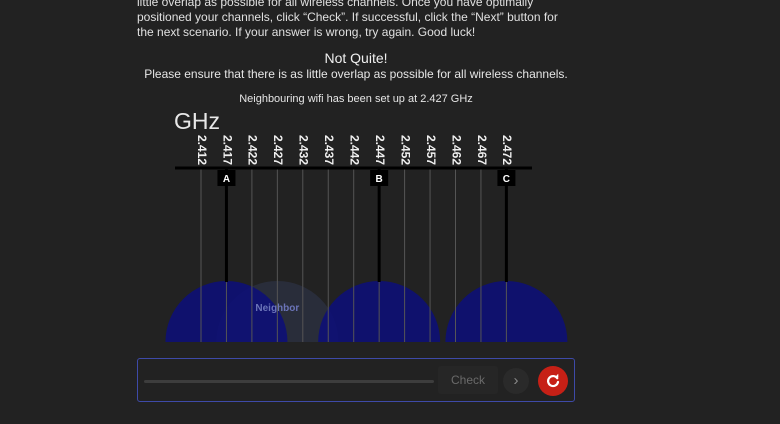  Describe the element at coordinates (329, 150) in the screenshot. I see `frequency-tick-label: 2.437` at that location.